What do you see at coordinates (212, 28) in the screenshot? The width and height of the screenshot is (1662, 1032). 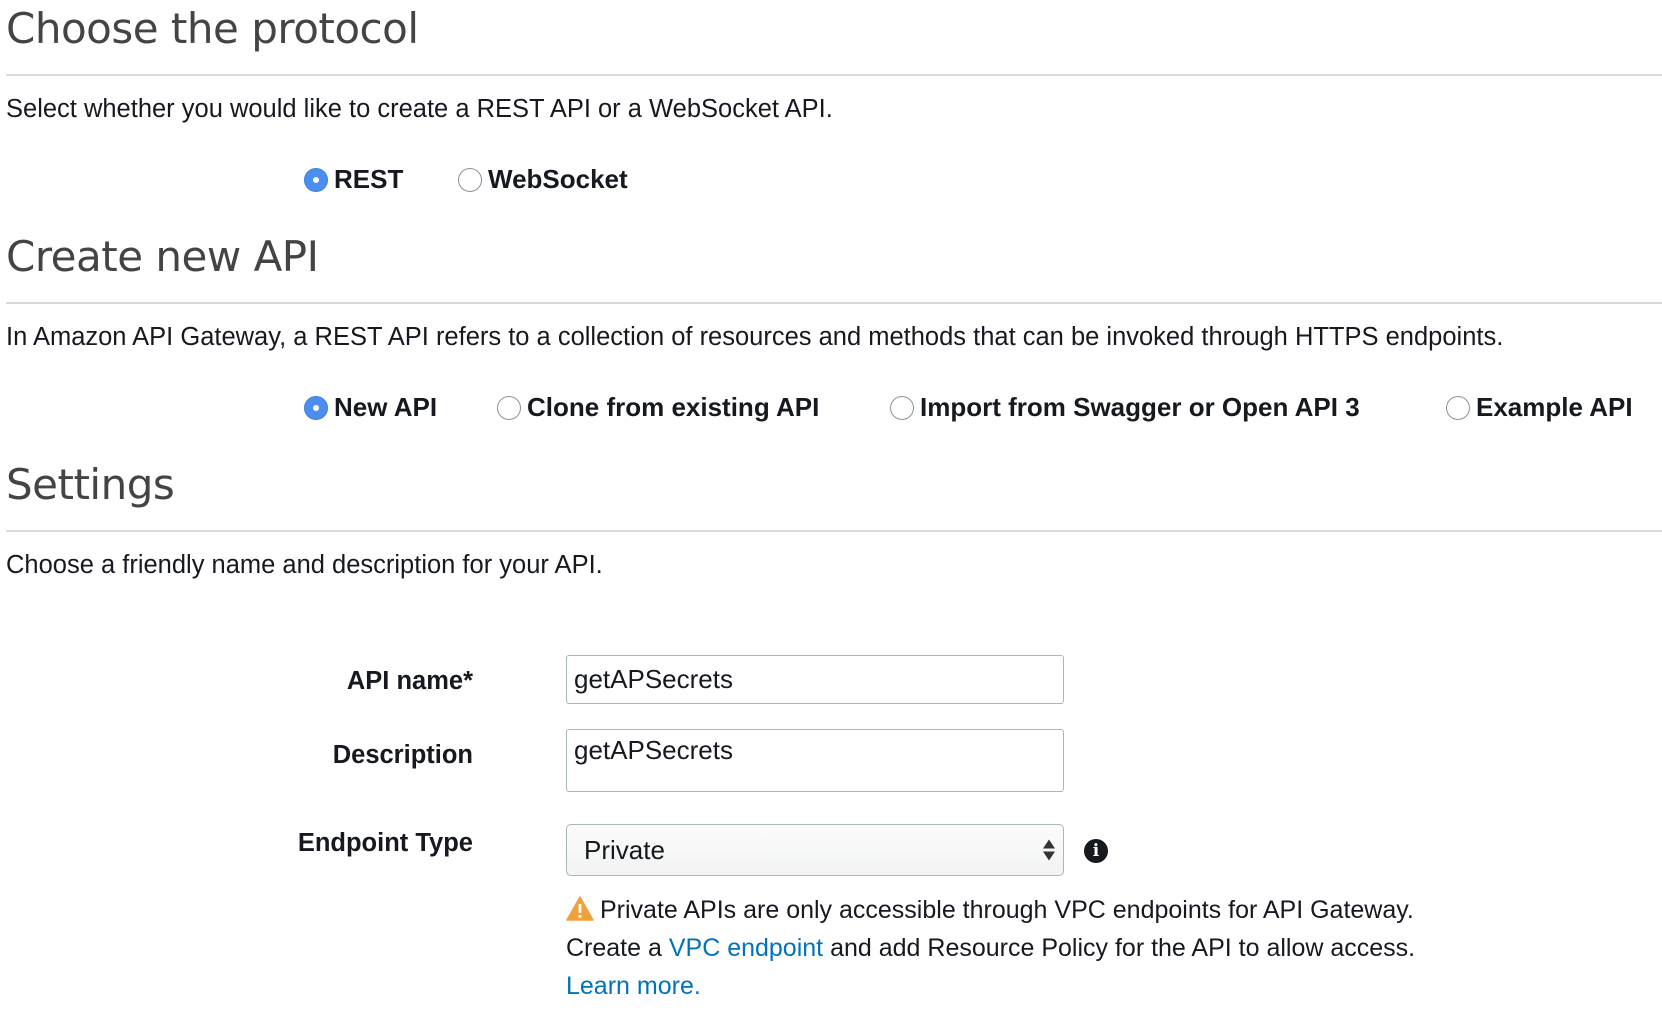 I see `protocol-heading: Choose the protocol` at bounding box center [212, 28].